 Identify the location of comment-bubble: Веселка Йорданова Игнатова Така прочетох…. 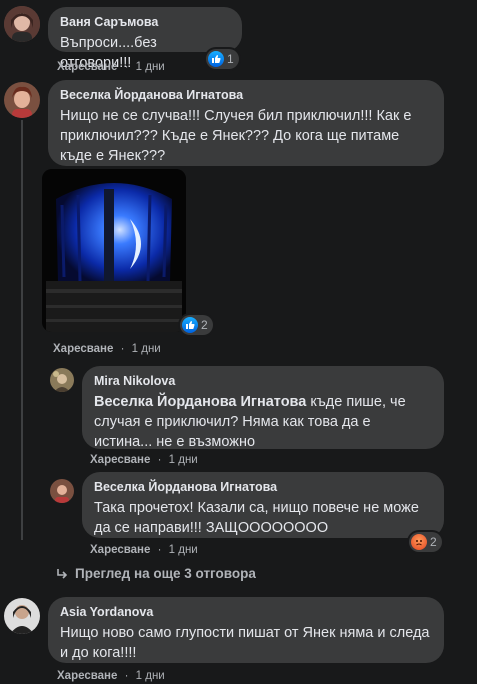
(263, 505).